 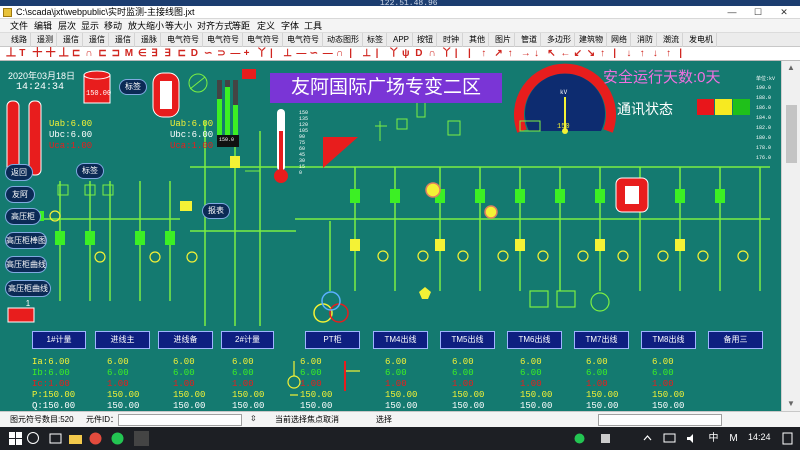 What do you see at coordinates (660, 420) in the screenshot?
I see `select-field` at bounding box center [660, 420].